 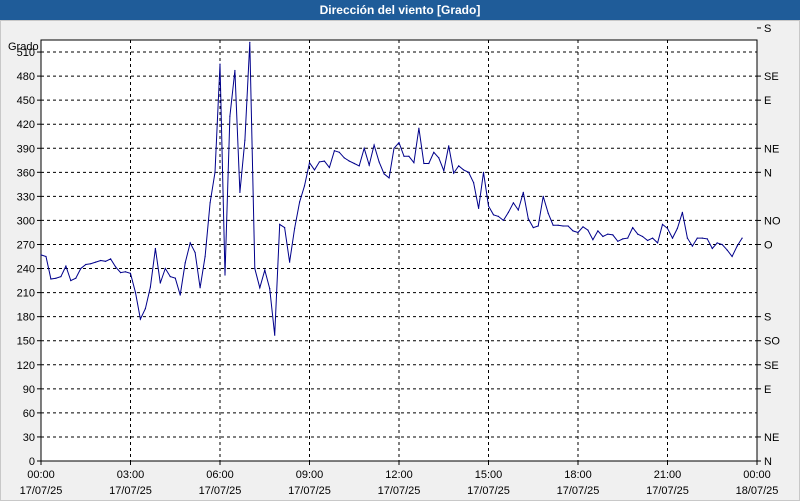 I want to click on x-tick-time: 12:00, so click(x=399, y=475).